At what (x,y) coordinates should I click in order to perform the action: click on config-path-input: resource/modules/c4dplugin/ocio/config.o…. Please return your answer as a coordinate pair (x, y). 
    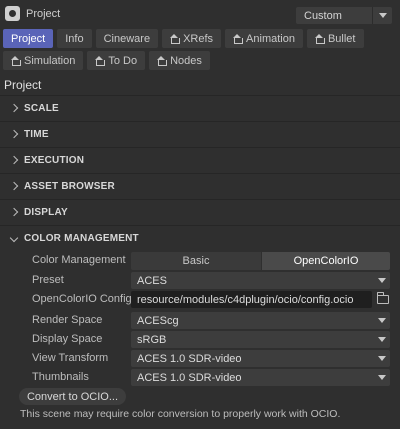
    Looking at the image, I should click on (251, 299).